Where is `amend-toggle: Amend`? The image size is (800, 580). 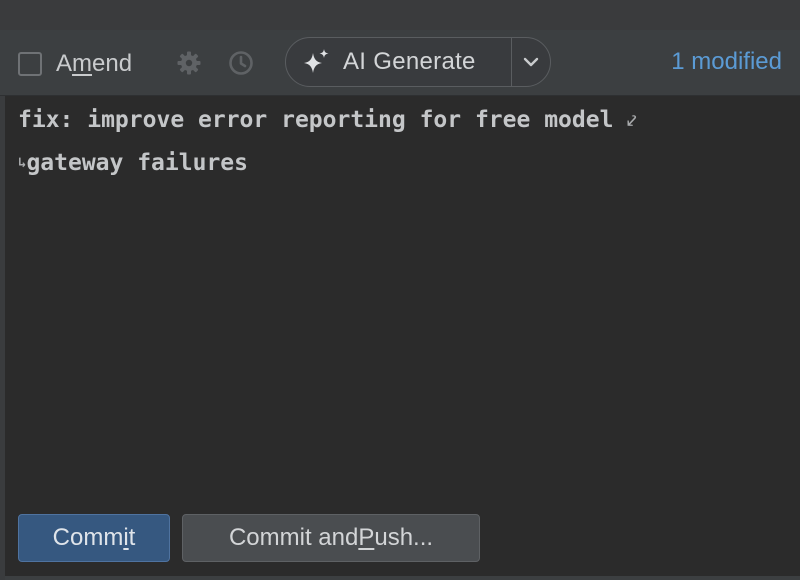 amend-toggle: Amend is located at coordinates (75, 64).